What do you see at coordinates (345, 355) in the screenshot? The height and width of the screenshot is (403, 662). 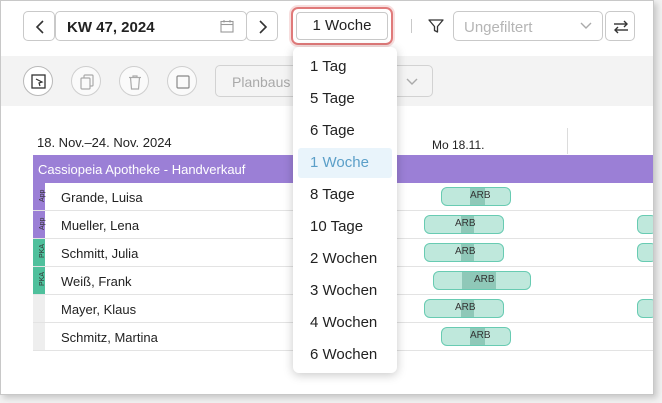 I see `period-option: 6 Wochen` at bounding box center [345, 355].